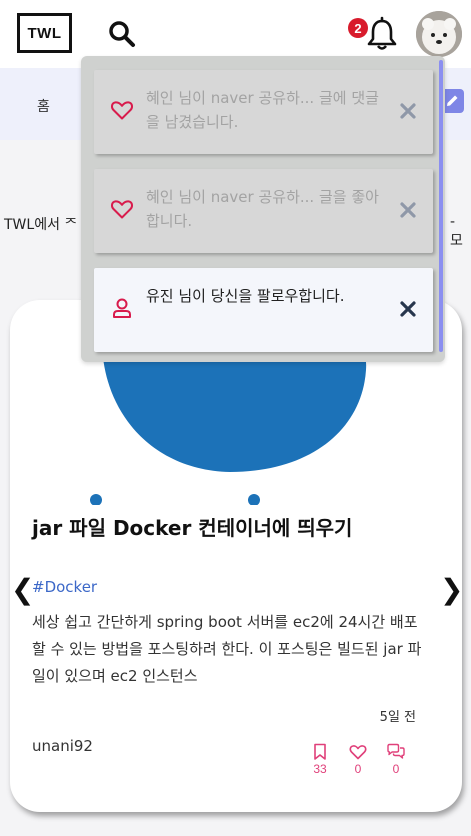  Describe the element at coordinates (22, 590) in the screenshot. I see `carousel-prev-button: ❮` at that location.